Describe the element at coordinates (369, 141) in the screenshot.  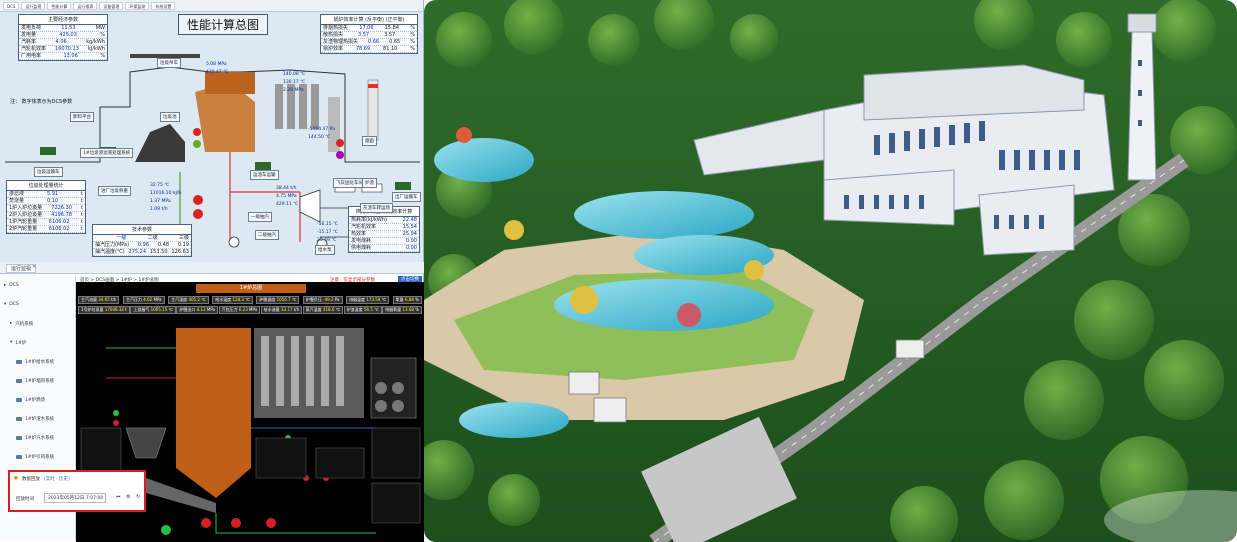
I see `chimney-label: 烟囱` at that location.